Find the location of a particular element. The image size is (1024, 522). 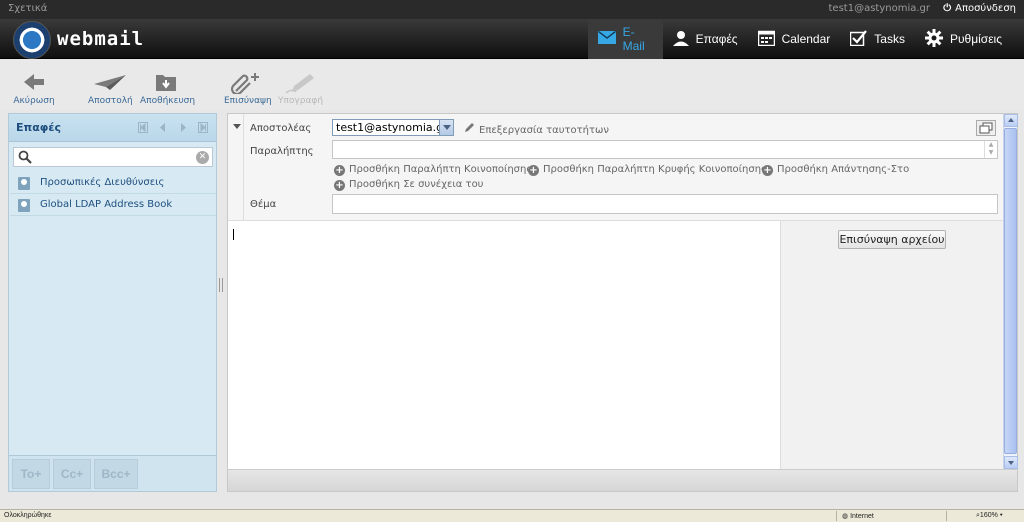

attach-button: Επισύναψη is located at coordinates (248, 89).